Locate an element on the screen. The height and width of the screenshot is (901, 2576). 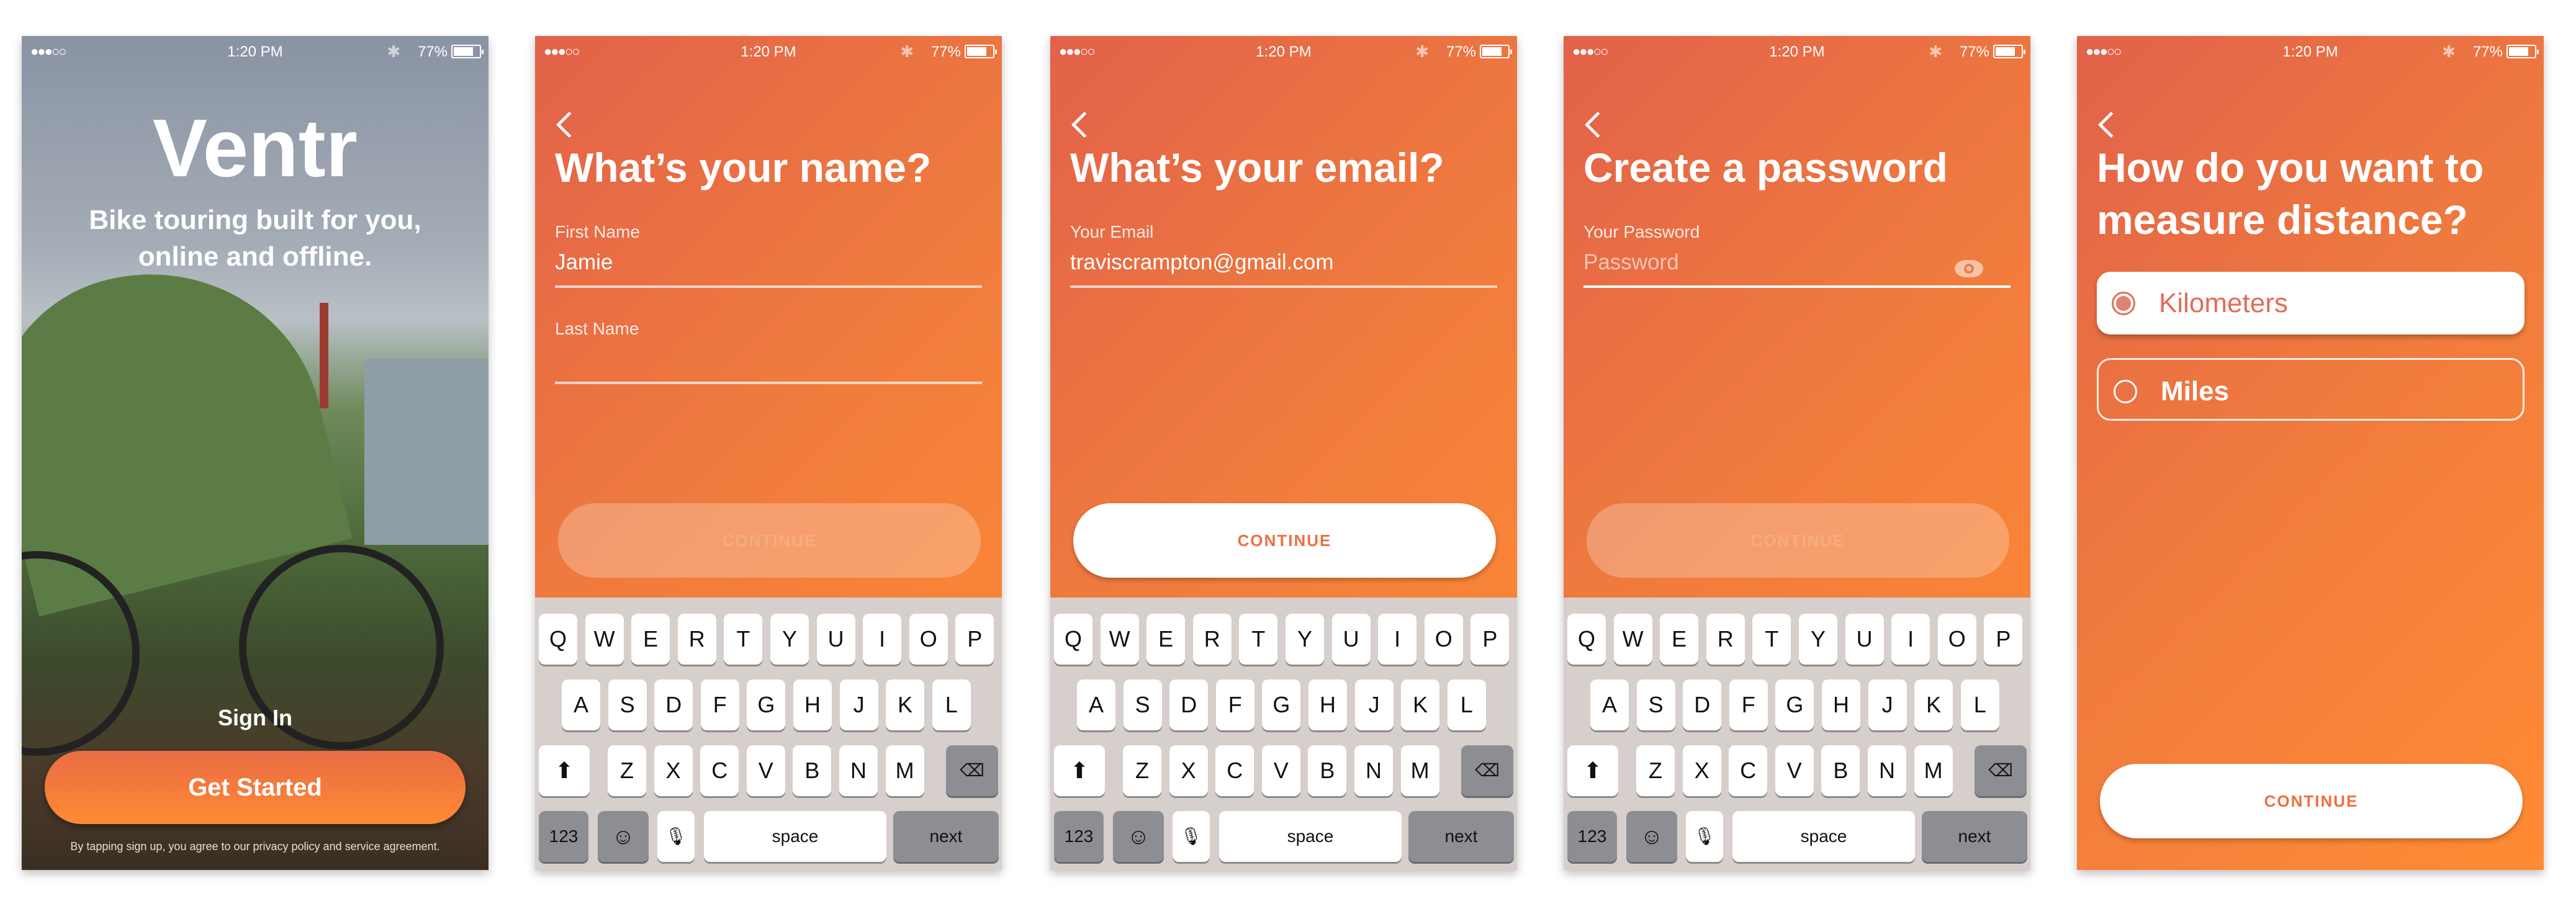
email-input: traviscrampton@gmail.com is located at coordinates (1202, 262).